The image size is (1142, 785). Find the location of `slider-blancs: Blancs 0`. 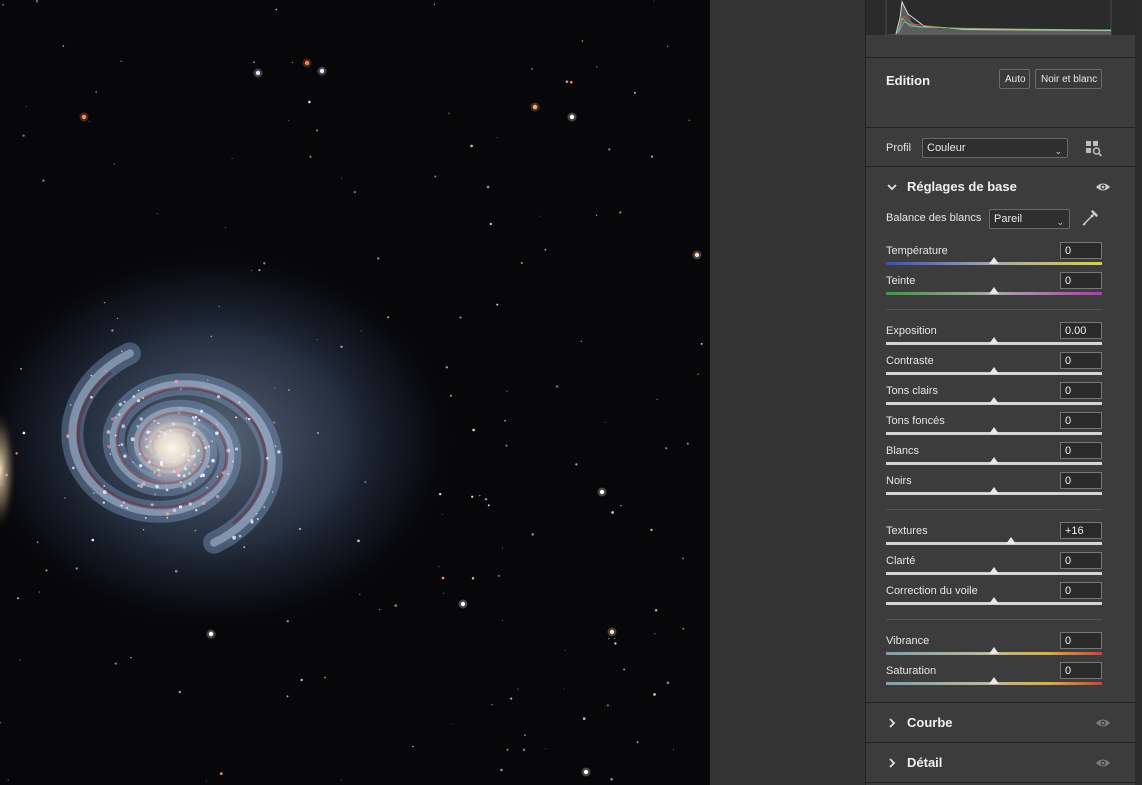

slider-blancs: Blancs 0 is located at coordinates (994, 454).